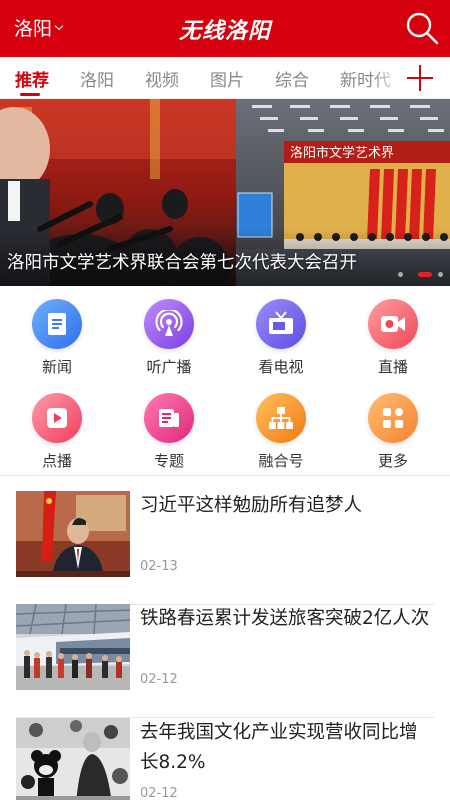 This screenshot has width=450, height=800. I want to click on grid-label: 专题, so click(168, 461).